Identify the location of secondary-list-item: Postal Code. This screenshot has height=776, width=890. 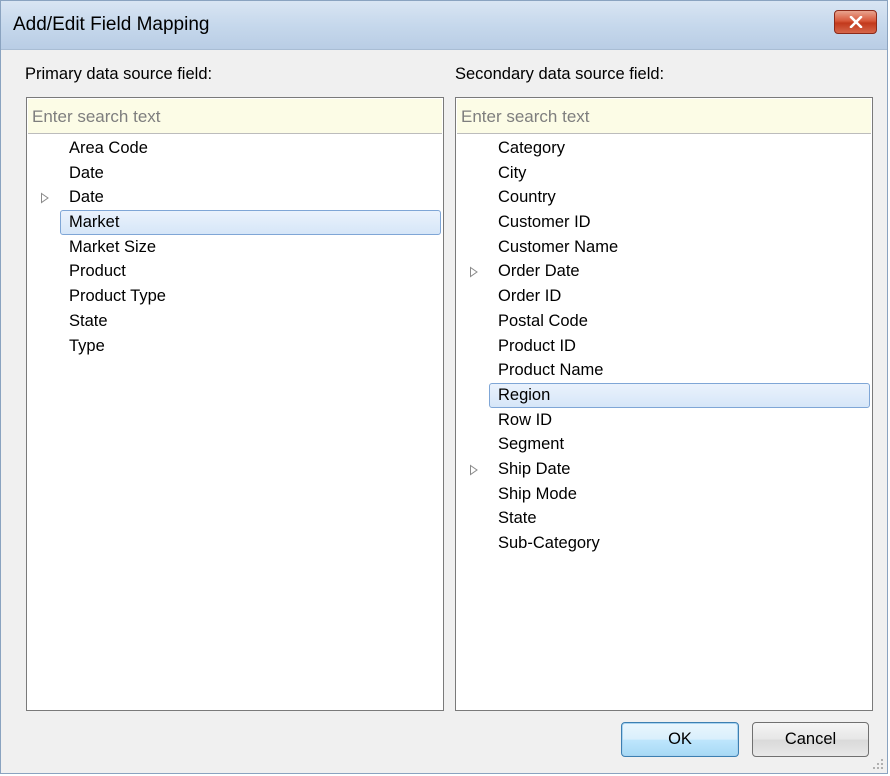
(664, 321).